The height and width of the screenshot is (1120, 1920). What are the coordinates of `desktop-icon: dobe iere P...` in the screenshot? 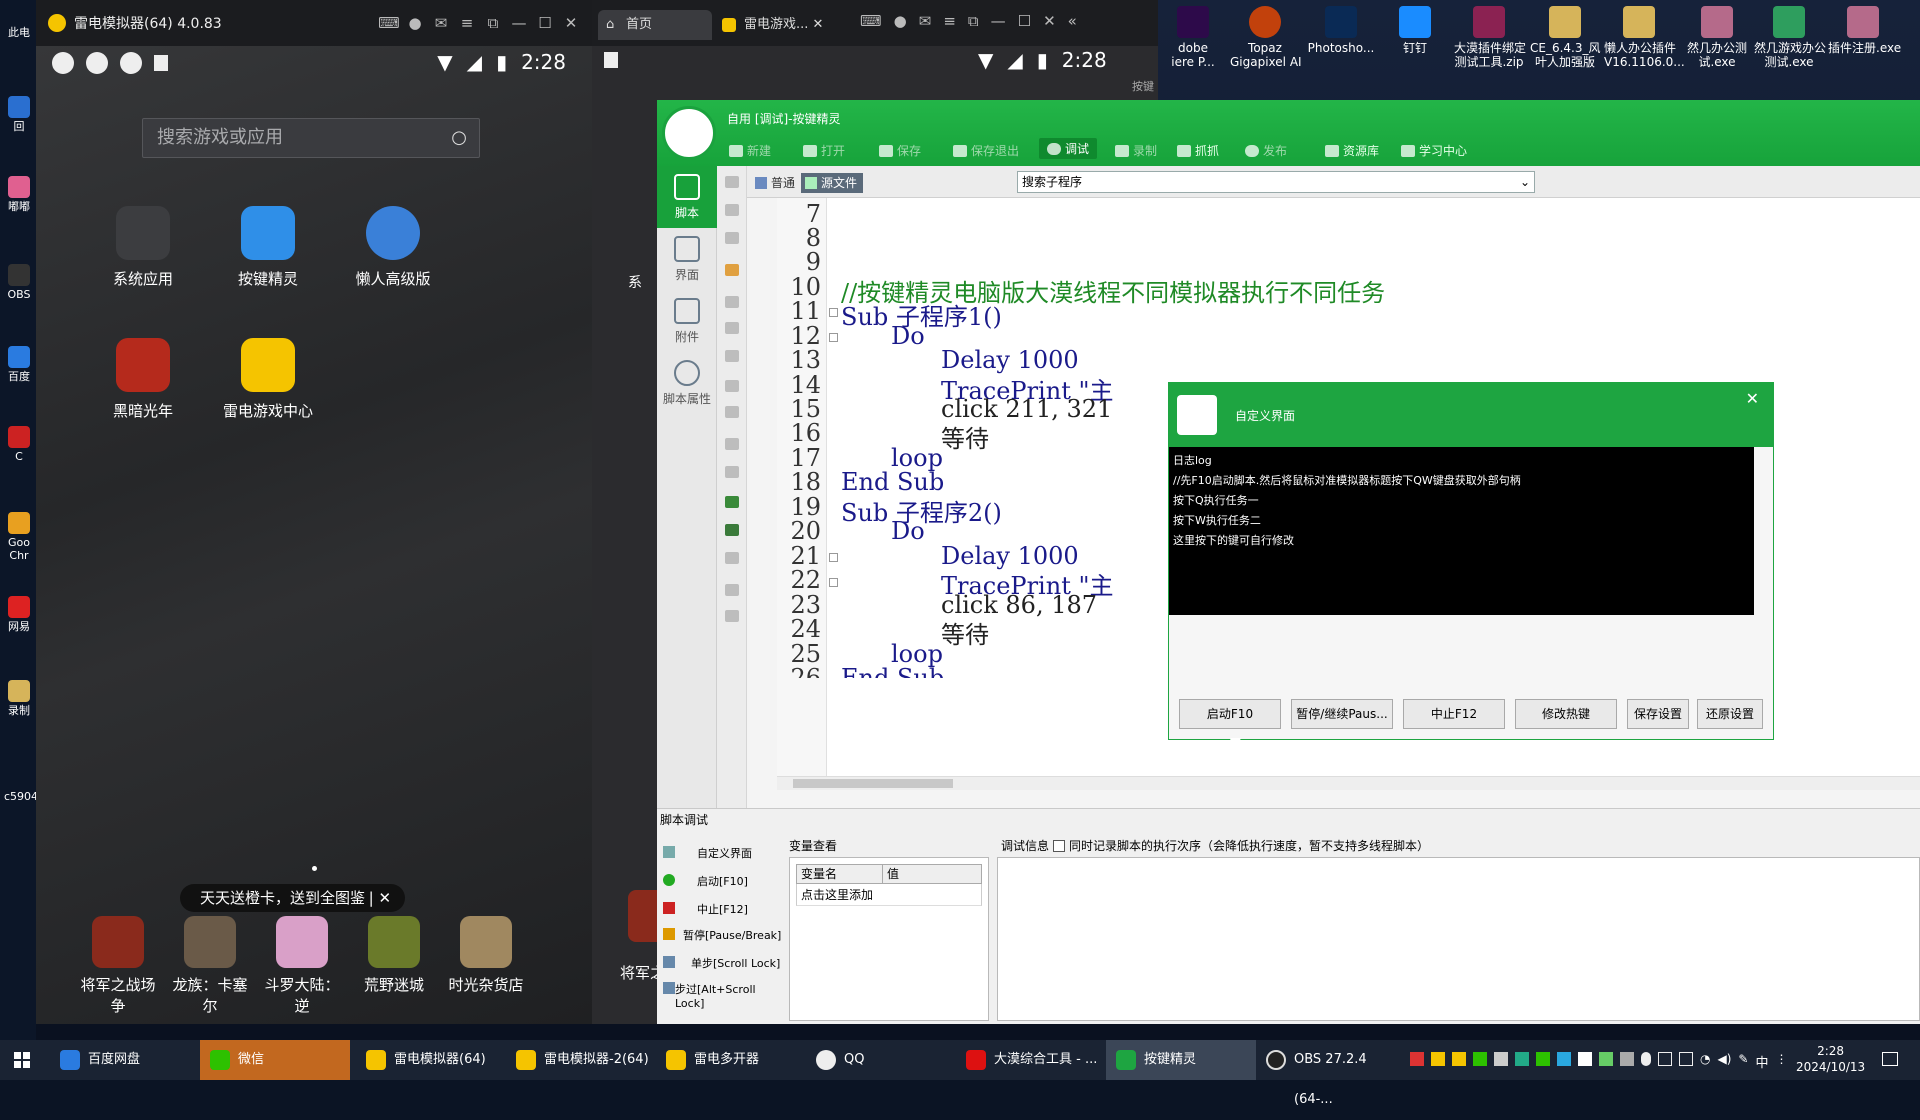 It's located at (1193, 37).